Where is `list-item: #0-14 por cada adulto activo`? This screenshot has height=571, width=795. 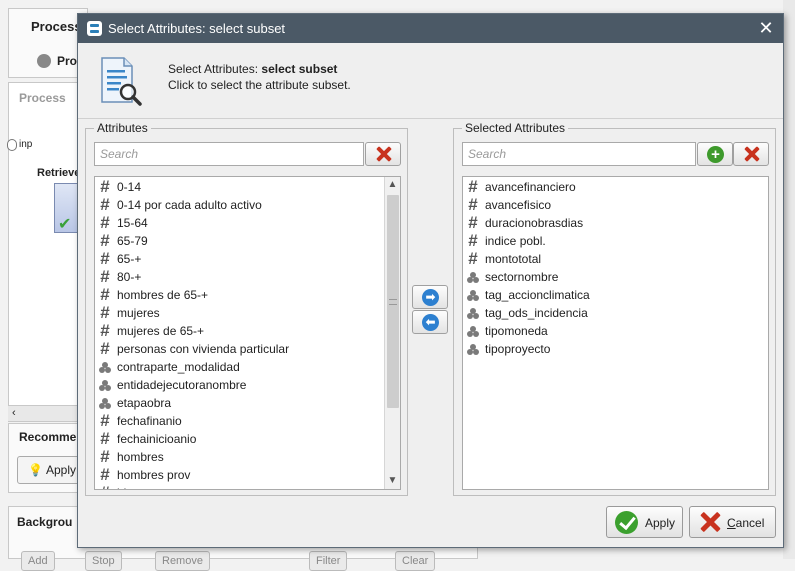 list-item: #0-14 por cada adulto activo is located at coordinates (247, 205).